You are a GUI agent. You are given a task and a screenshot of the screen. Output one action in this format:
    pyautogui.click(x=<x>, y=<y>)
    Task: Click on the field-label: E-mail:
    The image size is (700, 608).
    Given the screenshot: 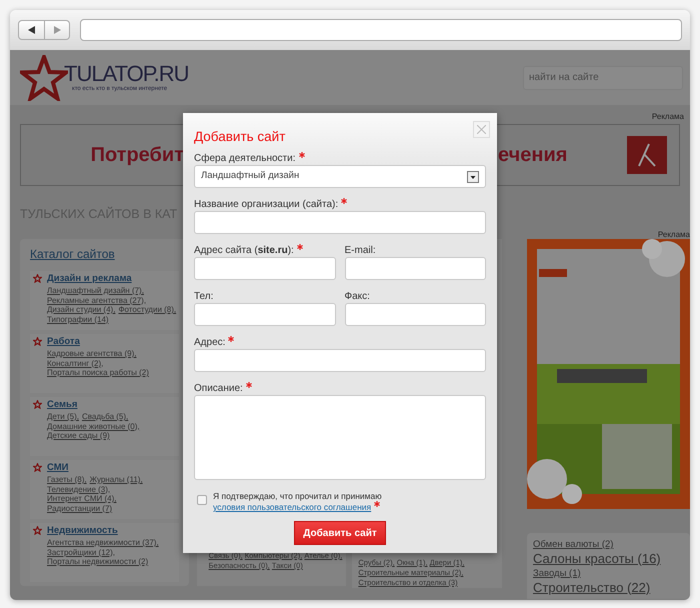 What is the action you would take?
    pyautogui.click(x=360, y=250)
    